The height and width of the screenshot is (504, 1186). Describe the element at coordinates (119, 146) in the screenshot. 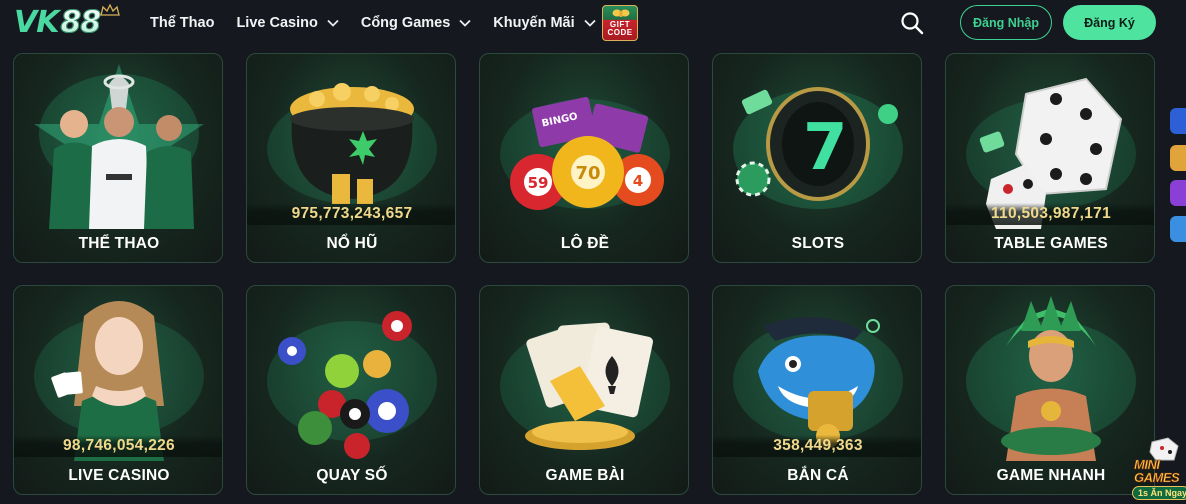

I see `sports-players-art` at that location.